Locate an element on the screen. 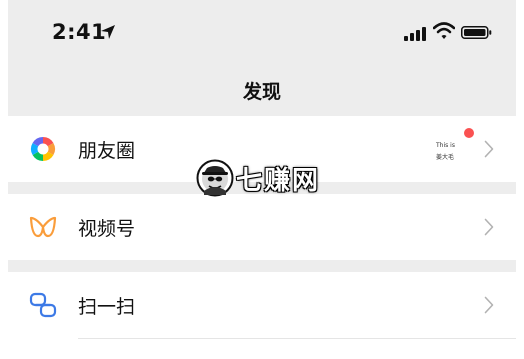  channels-label: 视频号 is located at coordinates (107, 229).